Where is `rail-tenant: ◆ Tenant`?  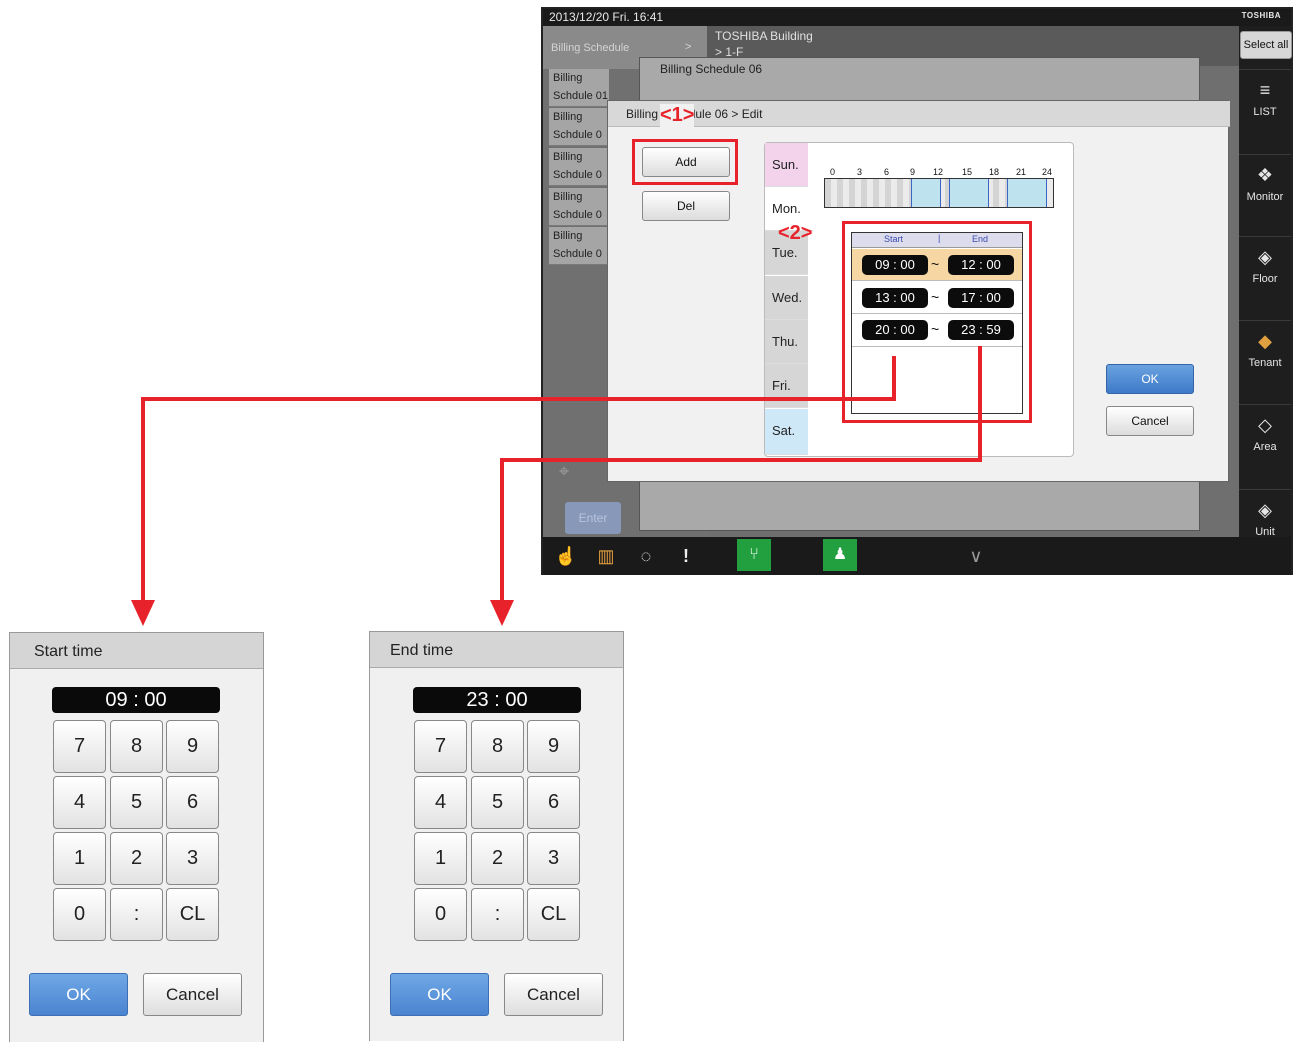 rail-tenant: ◆ Tenant is located at coordinates (1265, 357).